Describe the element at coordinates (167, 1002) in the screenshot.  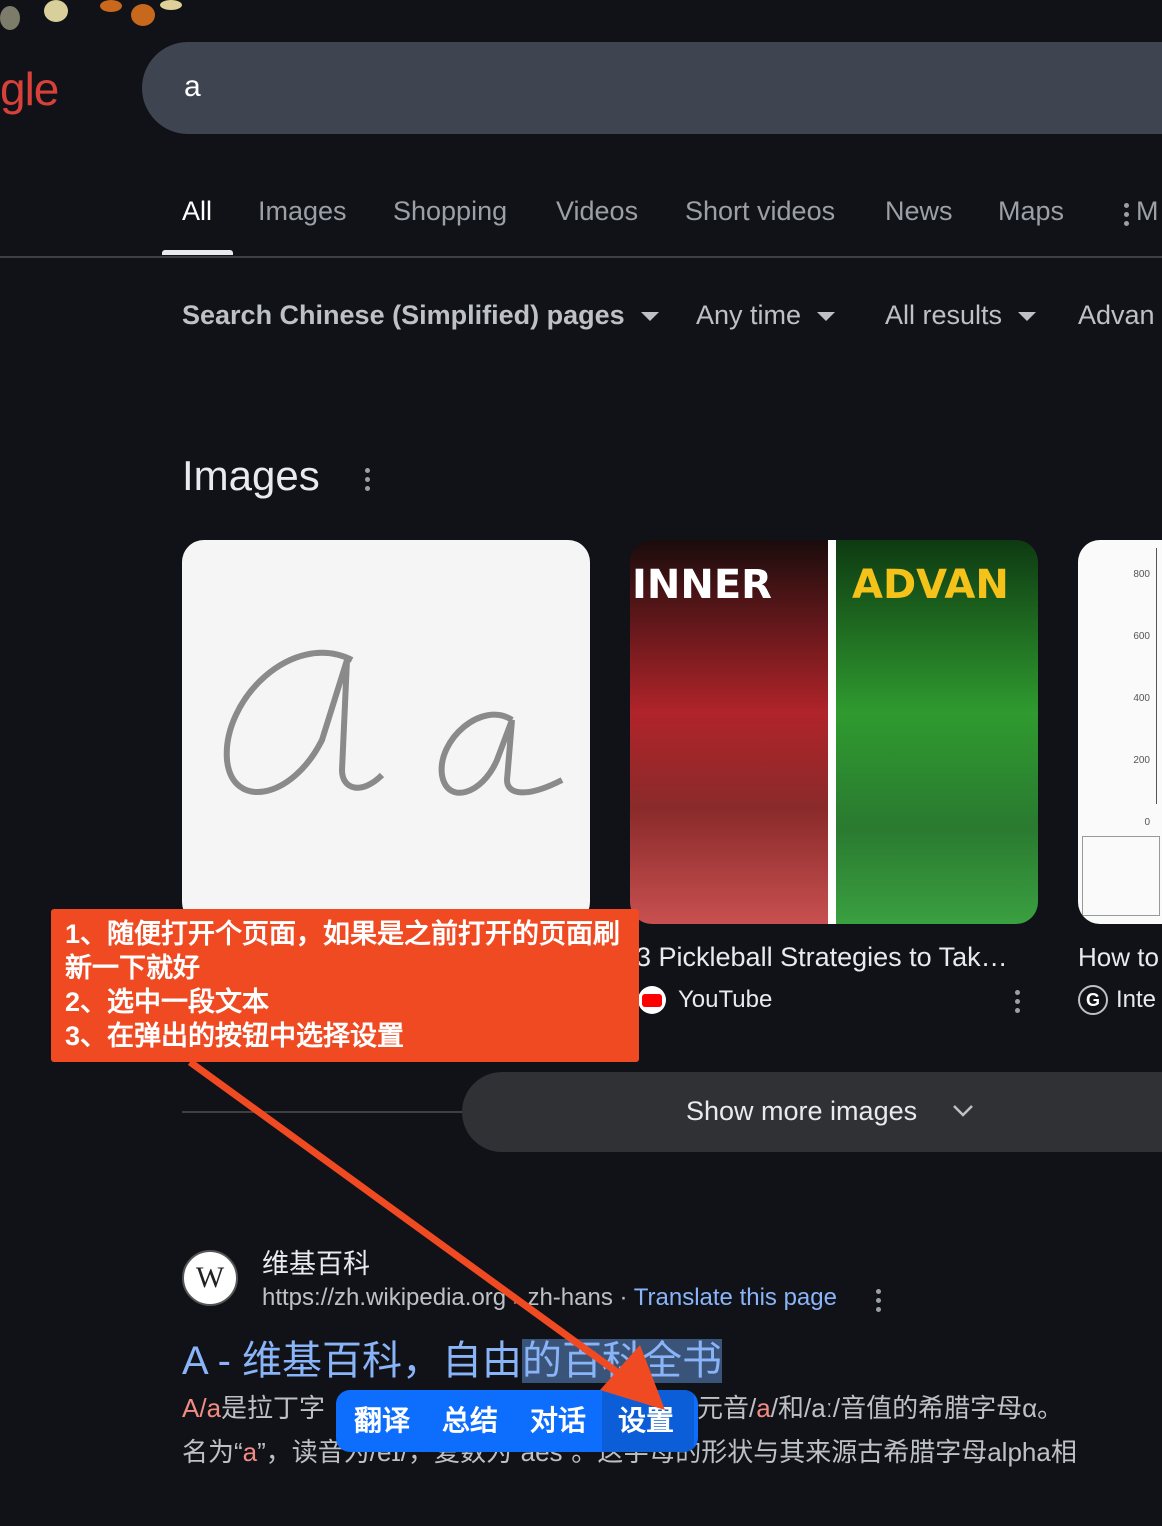
I see `callout-line: 2、选中一段文本` at that location.